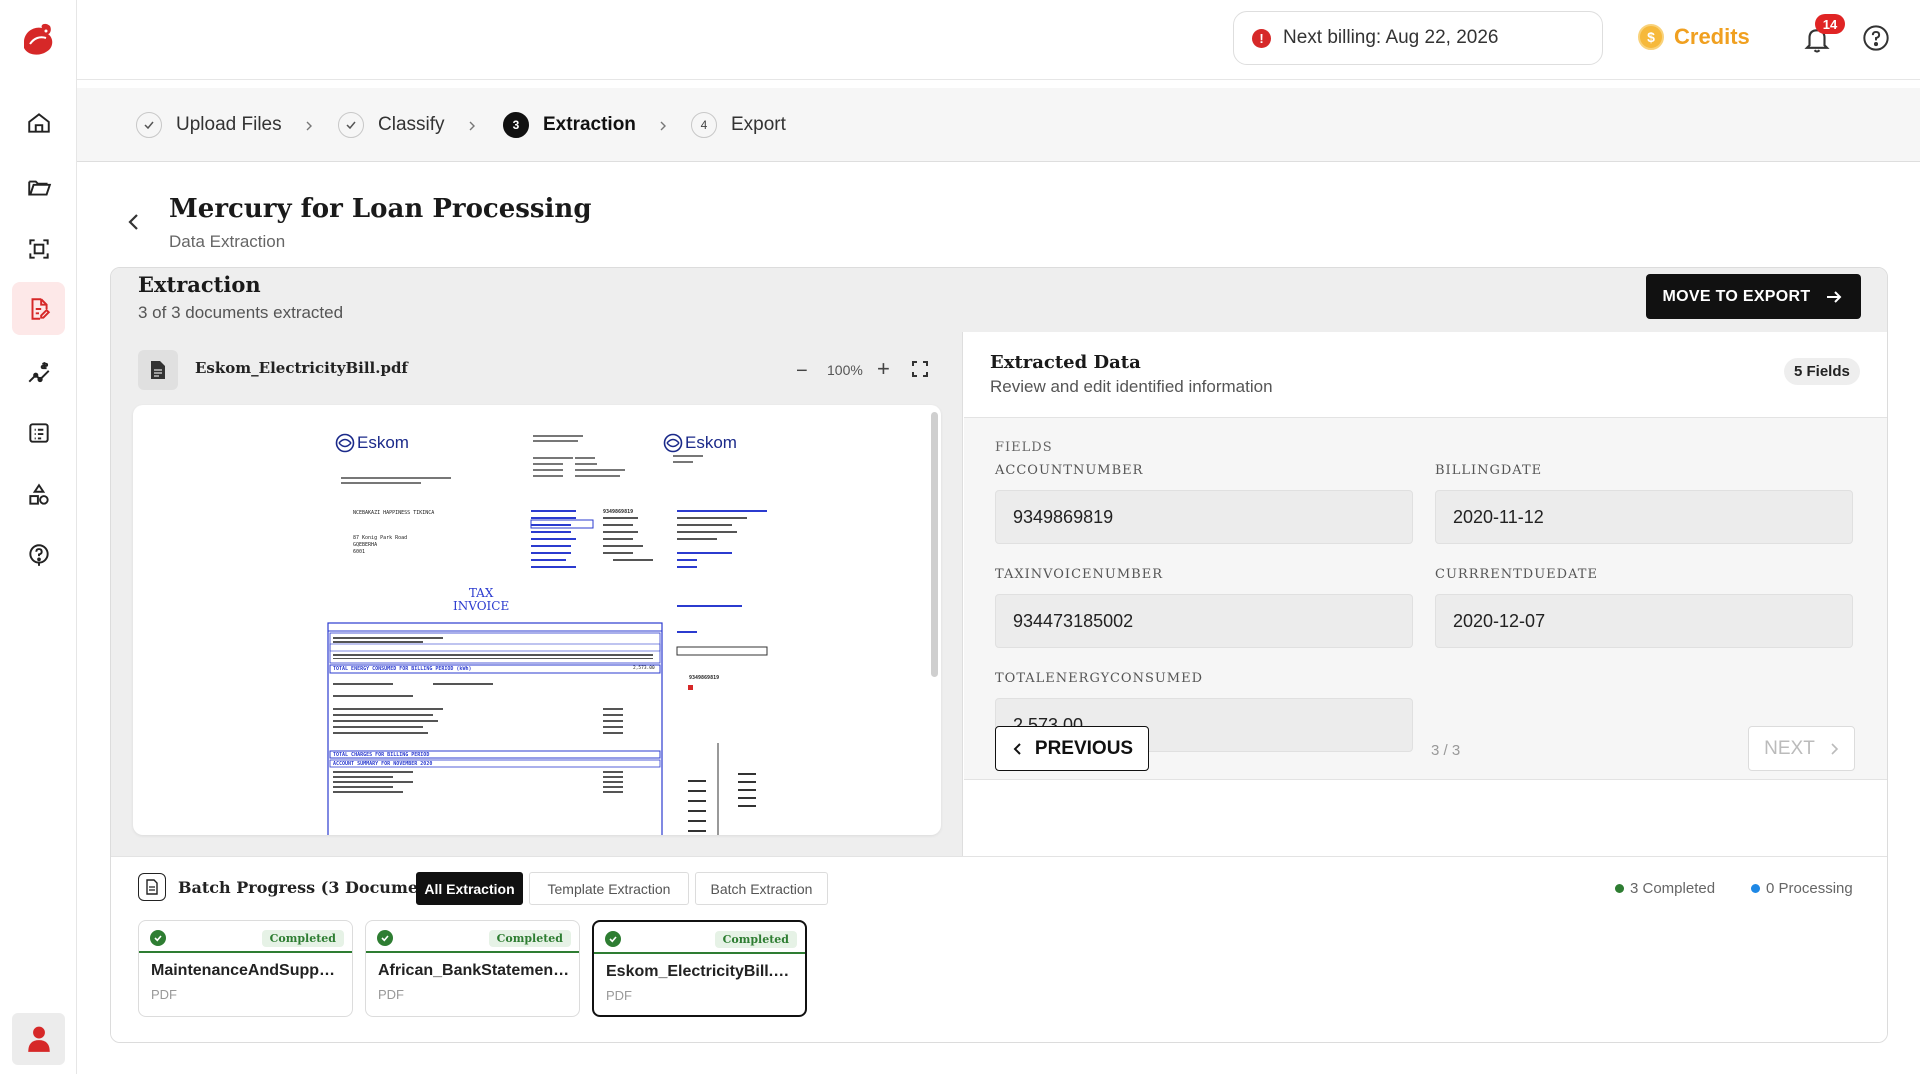  I want to click on fullscreen-icon, so click(920, 369).